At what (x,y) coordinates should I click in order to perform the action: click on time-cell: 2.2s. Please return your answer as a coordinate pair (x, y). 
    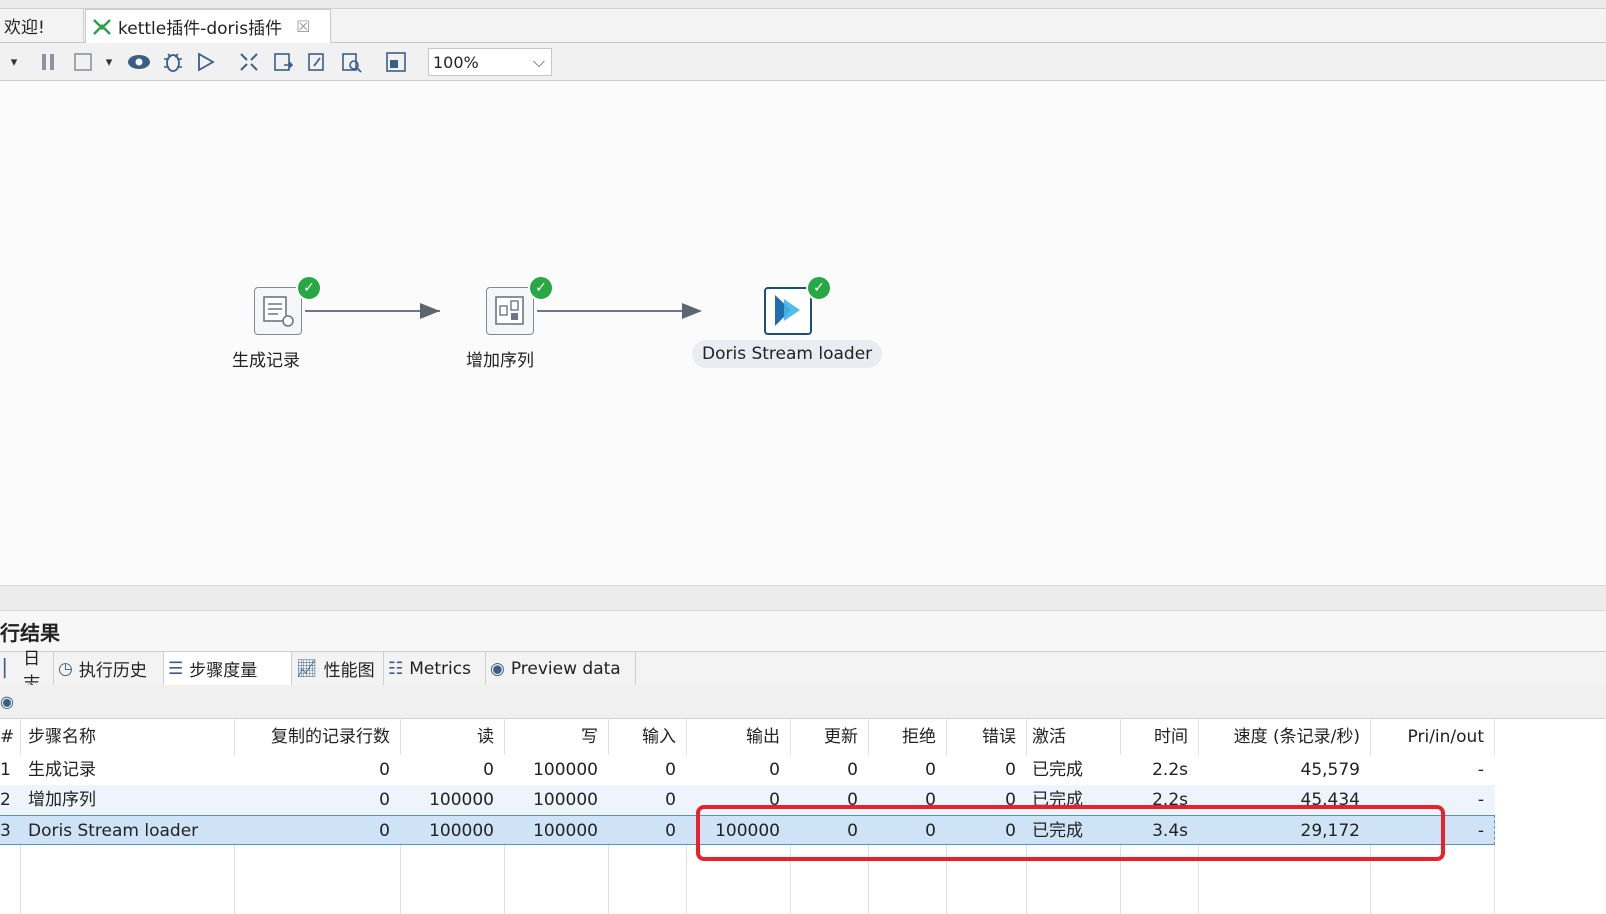
    Looking at the image, I should click on (1170, 770).